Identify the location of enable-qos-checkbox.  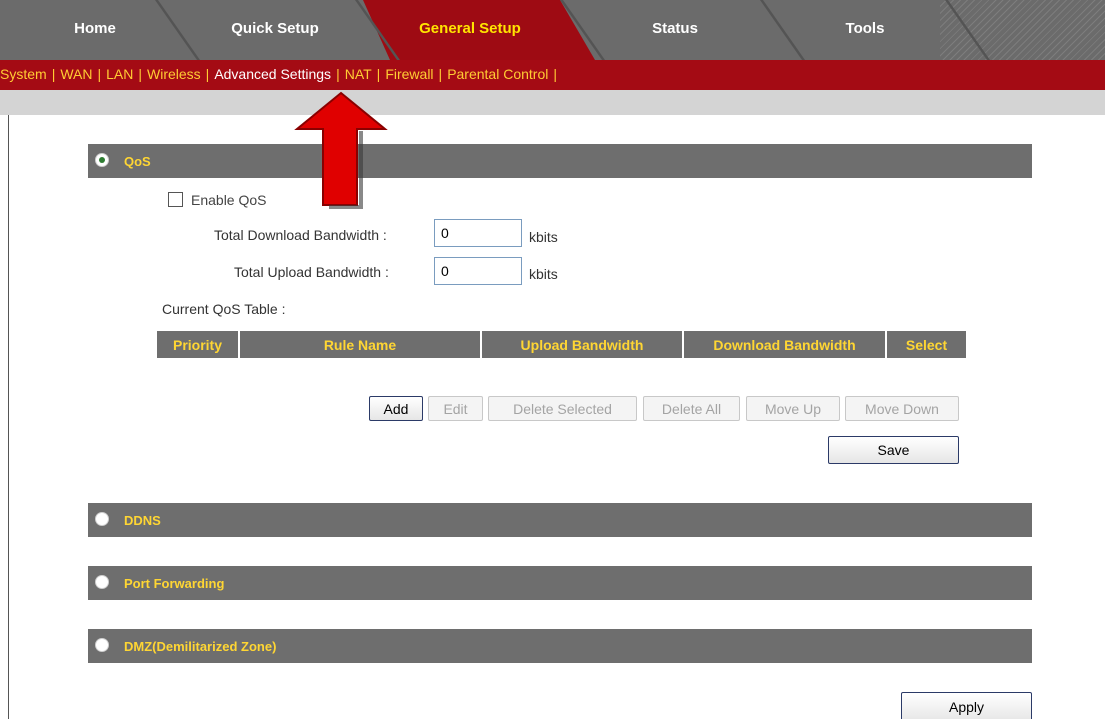
(175, 199).